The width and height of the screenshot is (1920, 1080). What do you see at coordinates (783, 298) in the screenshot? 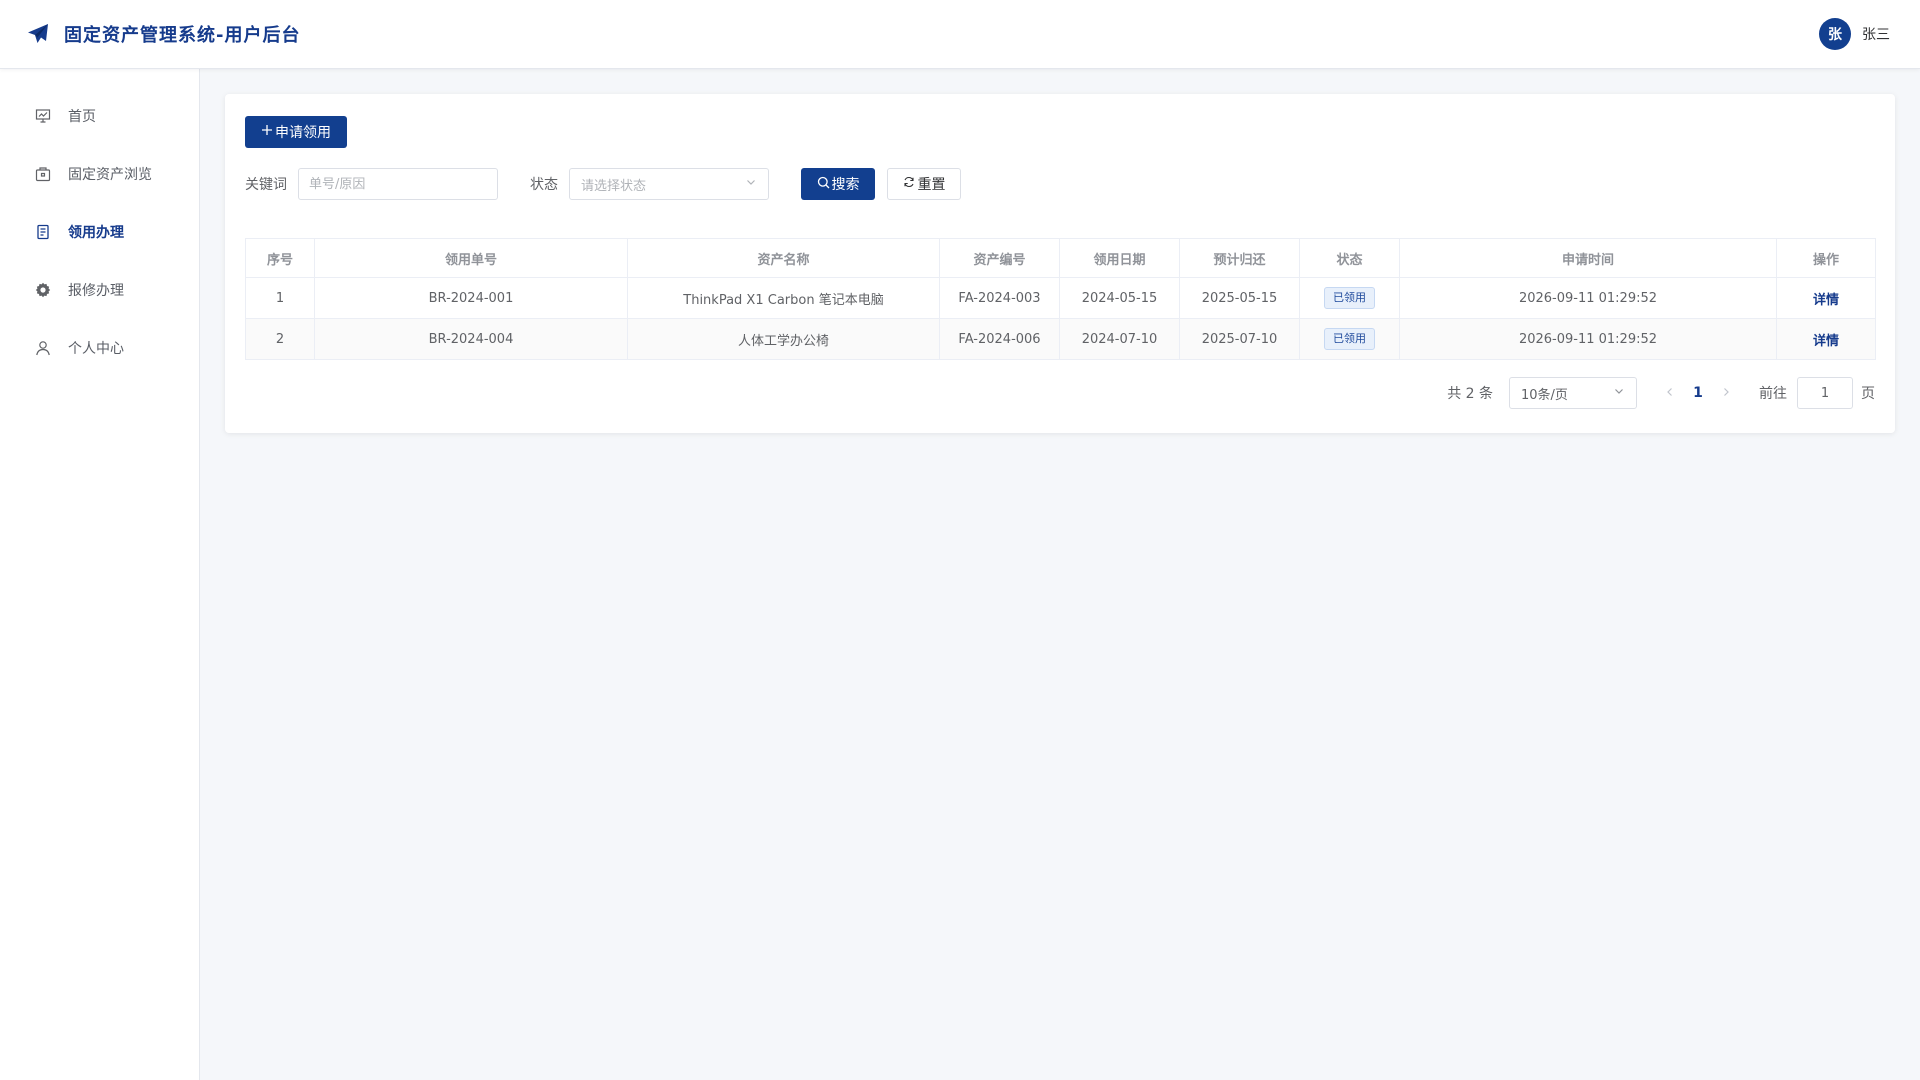
I see `cell-asset-name: ThinkPad X1 Carbon 笔记本电脑` at bounding box center [783, 298].